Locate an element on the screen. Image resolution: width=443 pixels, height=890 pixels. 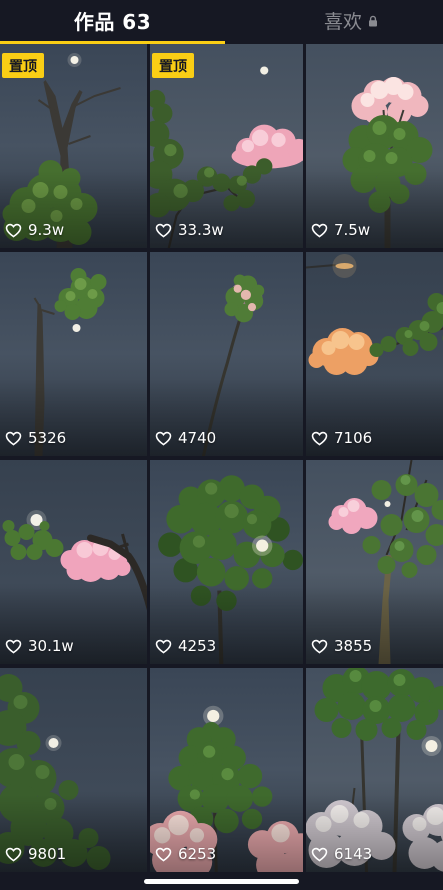
video-tile: 6143 is located at coordinates (374, 770).